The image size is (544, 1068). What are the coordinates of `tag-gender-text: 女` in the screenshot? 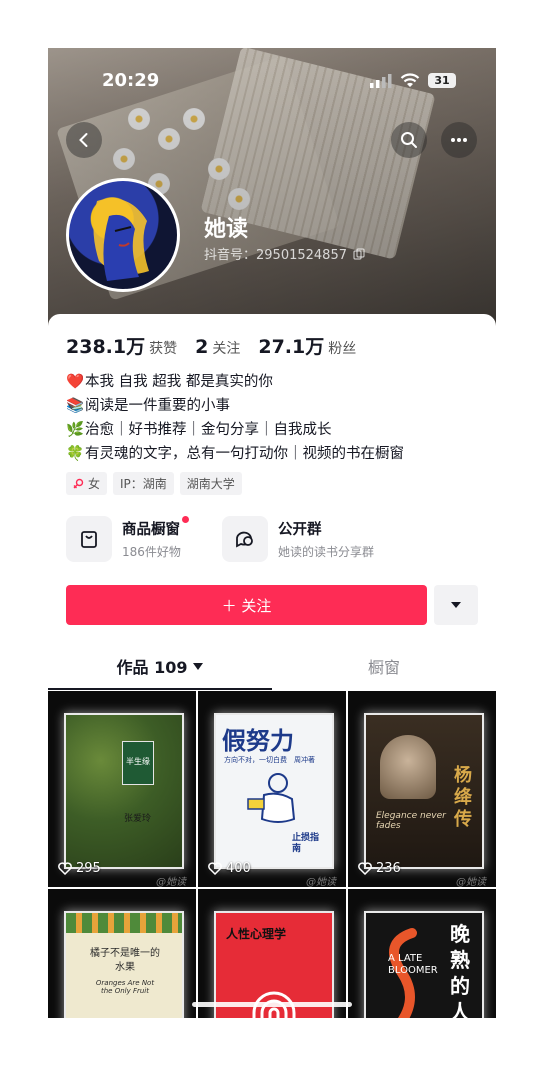 It's located at (94, 484).